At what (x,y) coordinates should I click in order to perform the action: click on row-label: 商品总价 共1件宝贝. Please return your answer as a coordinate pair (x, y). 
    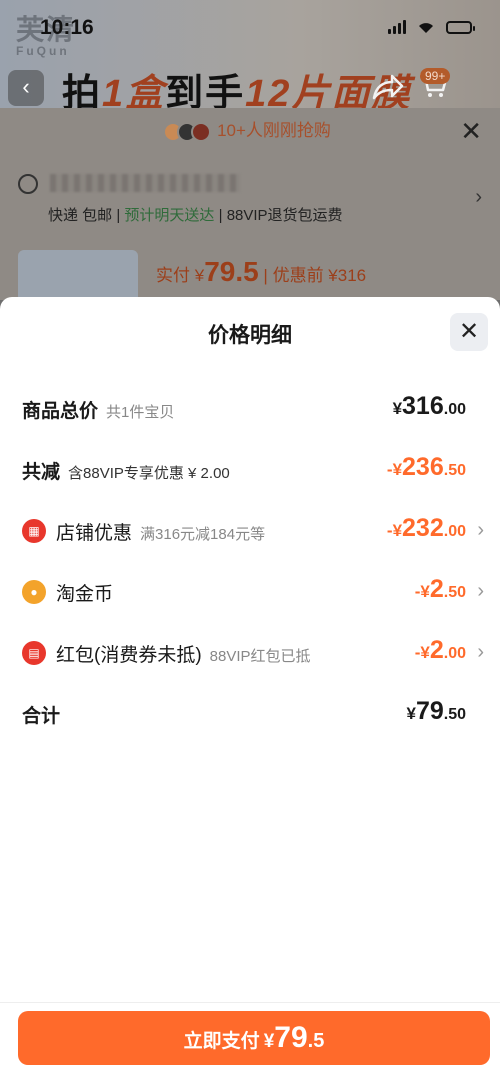
    Looking at the image, I should click on (98, 409).